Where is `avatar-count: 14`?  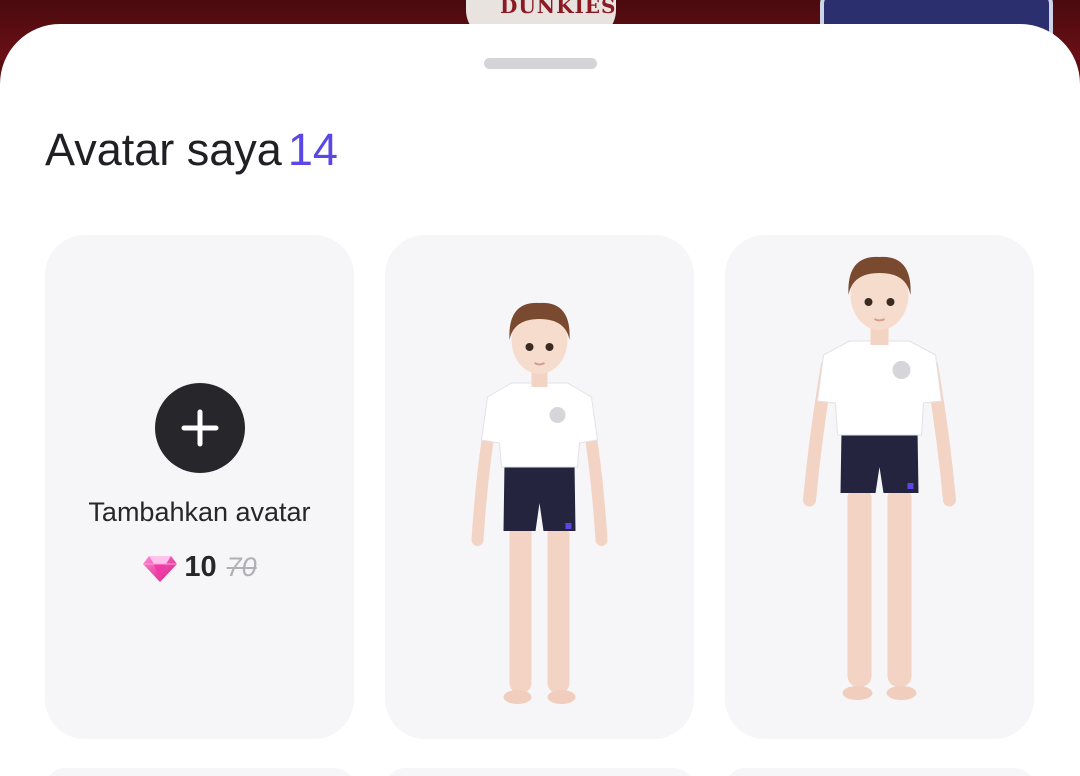 avatar-count: 14 is located at coordinates (312, 149).